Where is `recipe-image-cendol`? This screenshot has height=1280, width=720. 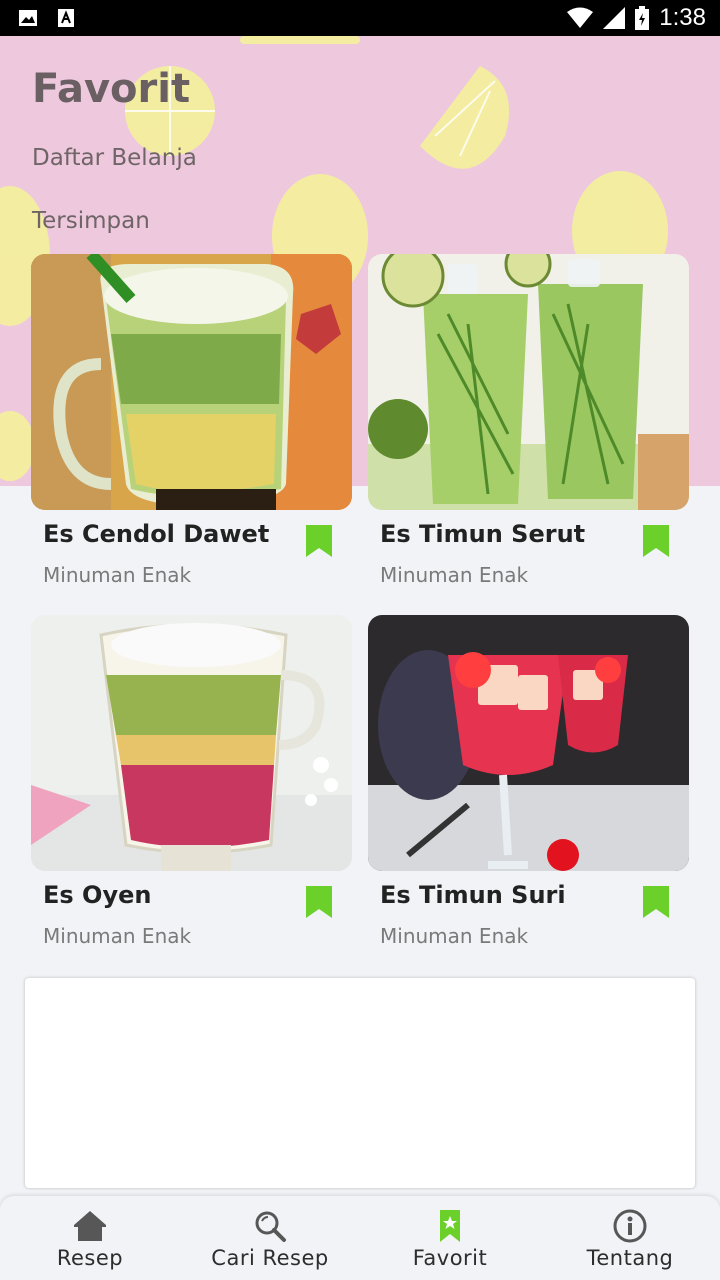 recipe-image-cendol is located at coordinates (191, 382).